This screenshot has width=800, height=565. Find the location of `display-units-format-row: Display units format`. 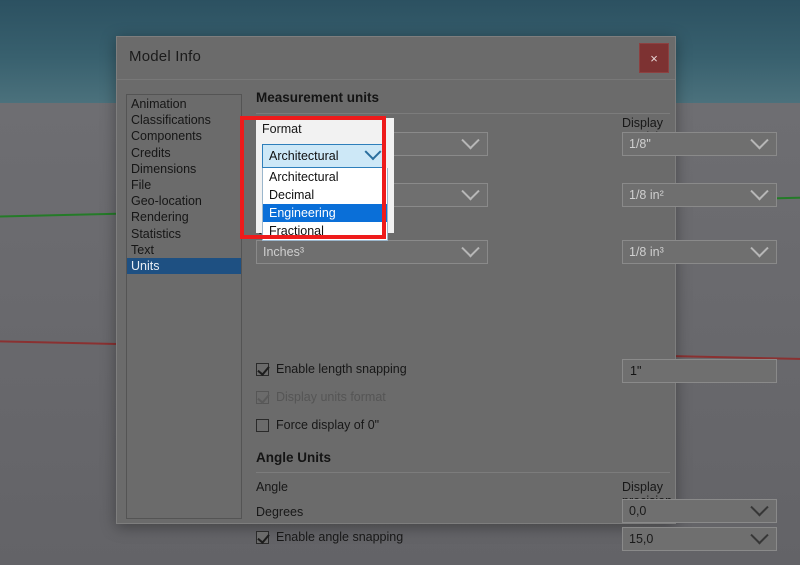

display-units-format-row: Display units format is located at coordinates (321, 397).